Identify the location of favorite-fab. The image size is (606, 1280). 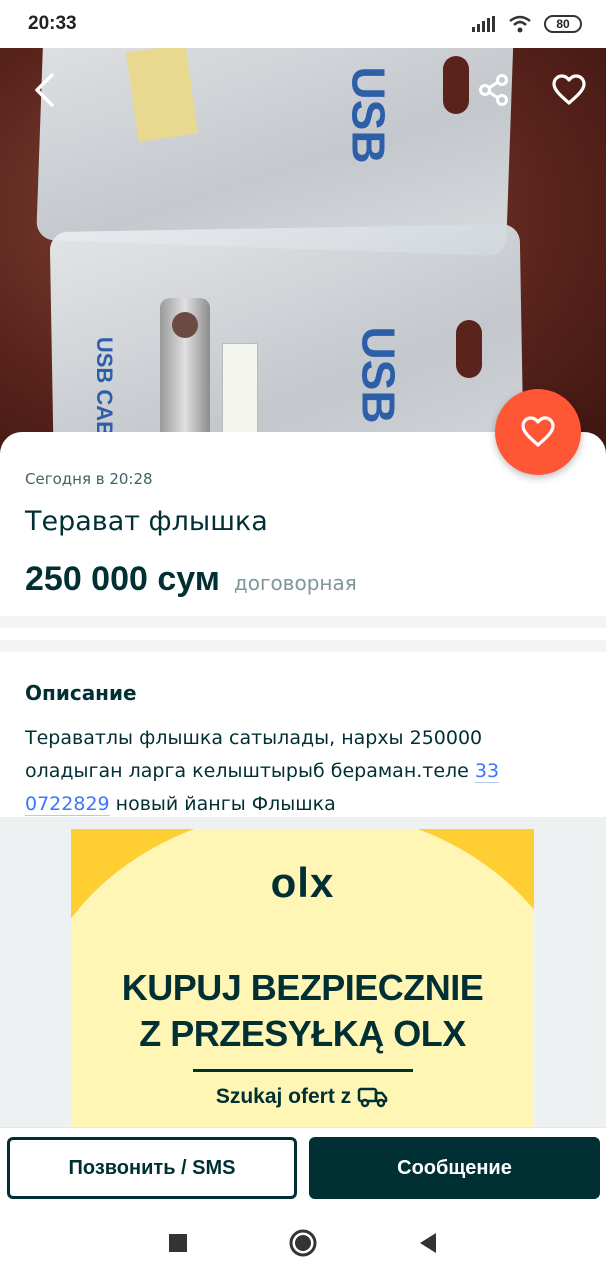
(538, 432).